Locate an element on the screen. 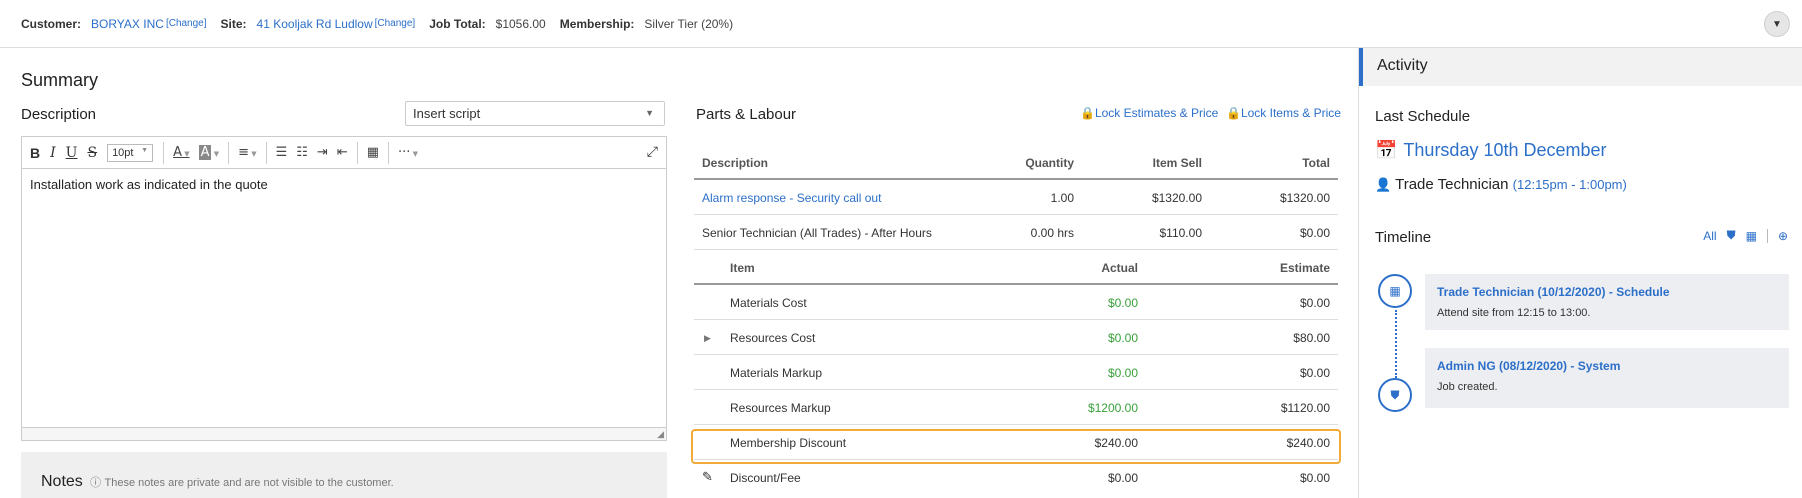 This screenshot has width=1802, height=498. item-cell: Materials Cost is located at coordinates (768, 303).